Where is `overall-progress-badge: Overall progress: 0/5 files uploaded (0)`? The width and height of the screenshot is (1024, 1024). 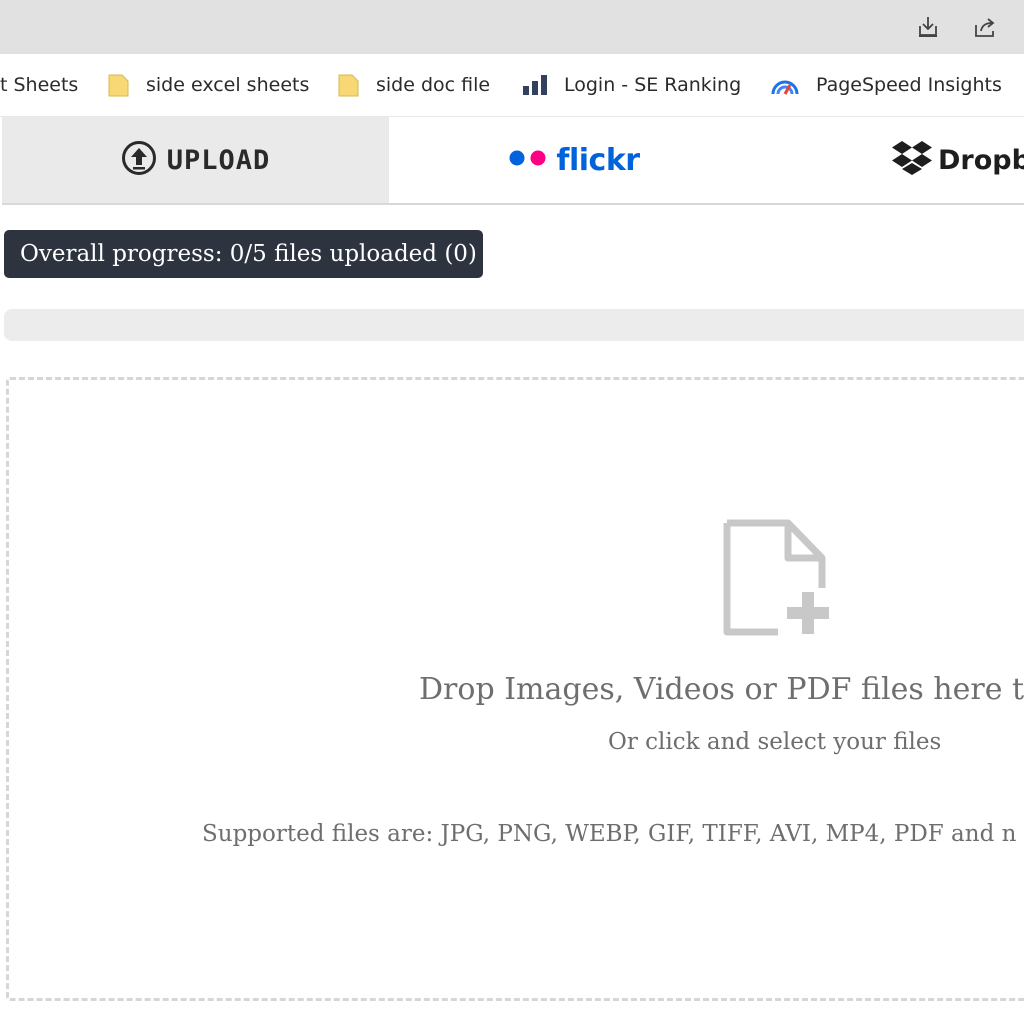
overall-progress-badge: Overall progress: 0/5 files uploaded (0) is located at coordinates (243, 254).